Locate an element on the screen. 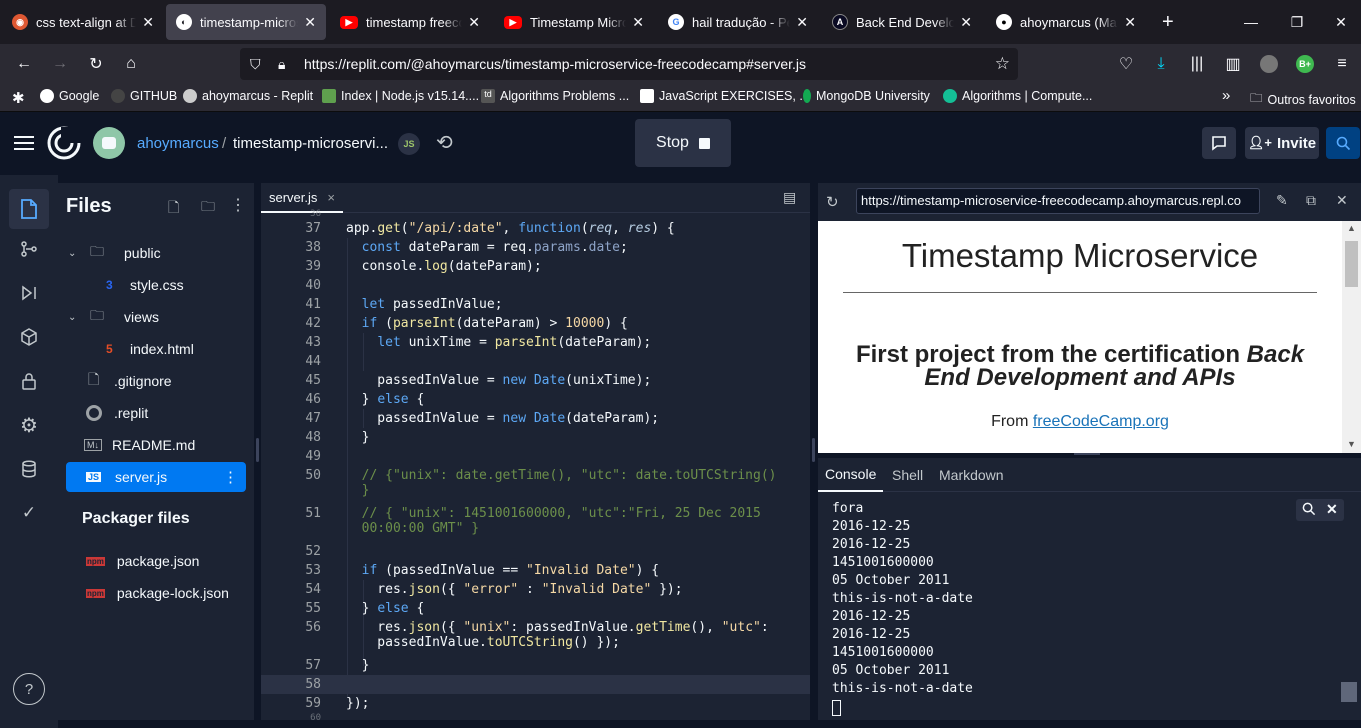  new-folder-icon: 🗀︎ is located at coordinates (208, 208).